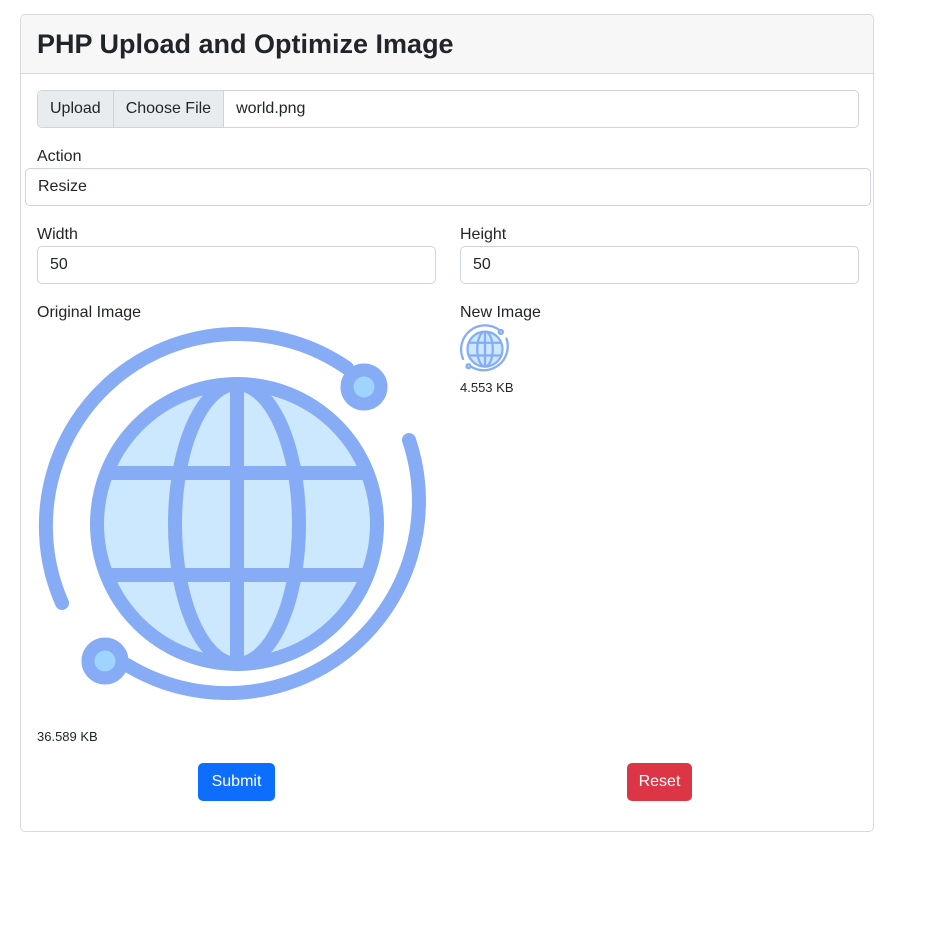  Describe the element at coordinates (57, 234) in the screenshot. I see `width-label: Width` at that location.